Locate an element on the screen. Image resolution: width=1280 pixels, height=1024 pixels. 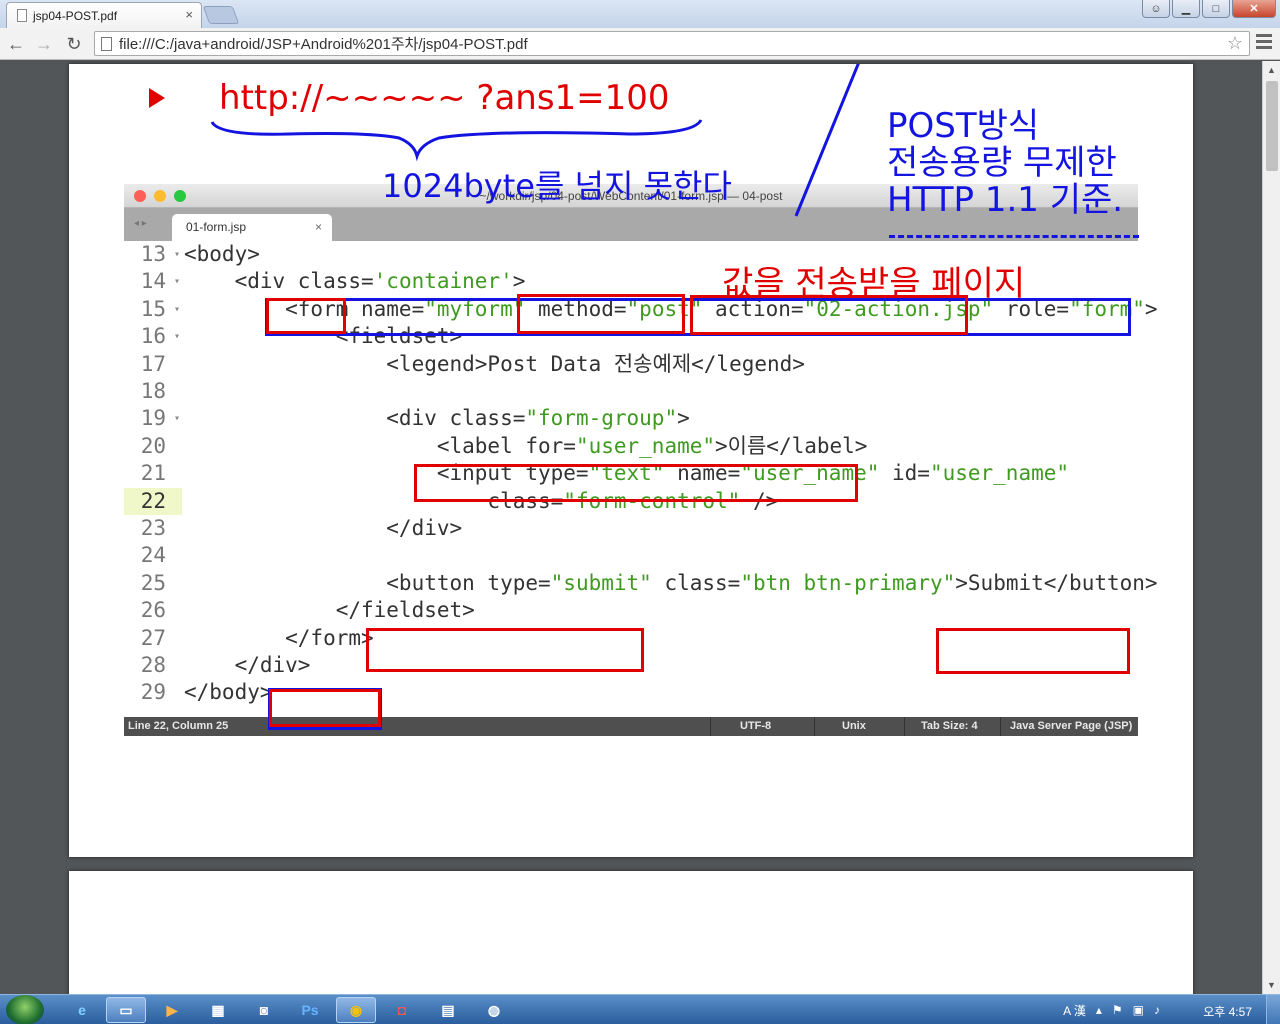
bullet-triangle-icon is located at coordinates (157, 98).